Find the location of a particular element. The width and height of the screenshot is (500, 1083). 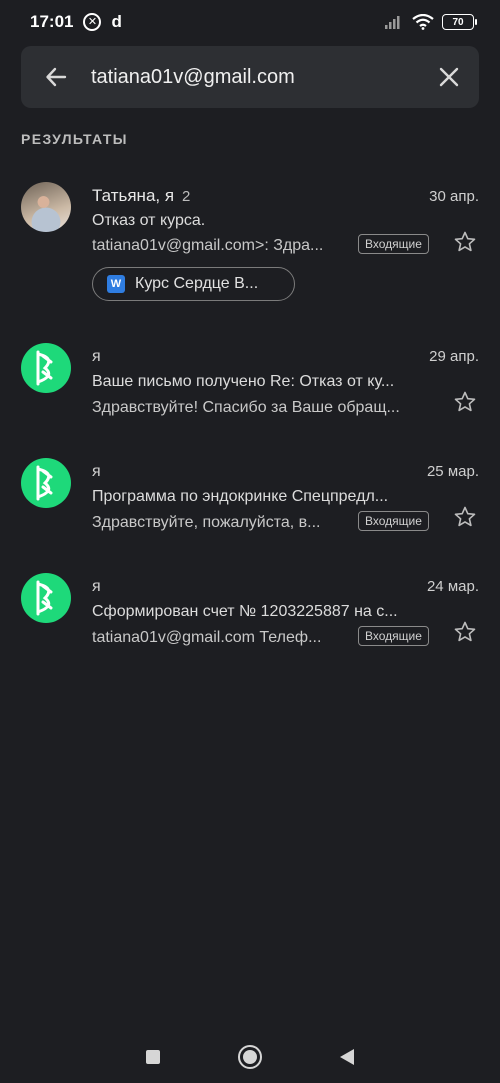

blocked-notification-icon: ✕ is located at coordinates (92, 22).